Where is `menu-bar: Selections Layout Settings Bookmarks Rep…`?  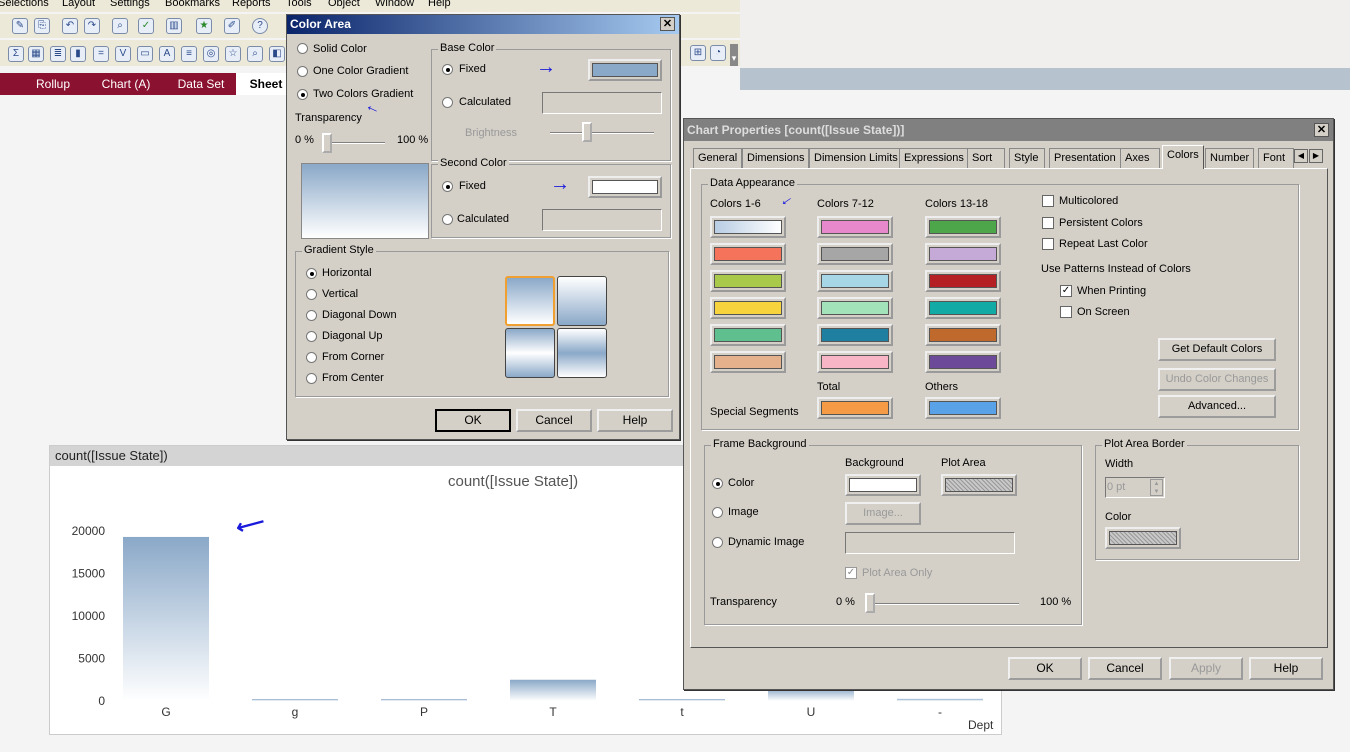
menu-bar: Selections Layout Settings Bookmarks Rep… is located at coordinates (370, 6).